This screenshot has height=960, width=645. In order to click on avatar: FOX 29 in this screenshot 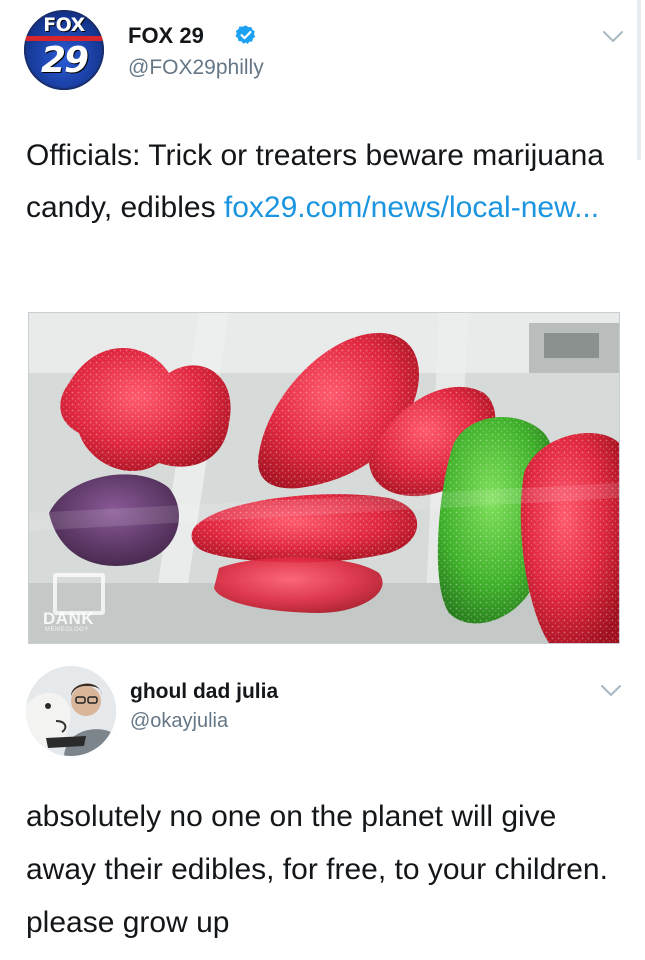, I will do `click(64, 50)`.